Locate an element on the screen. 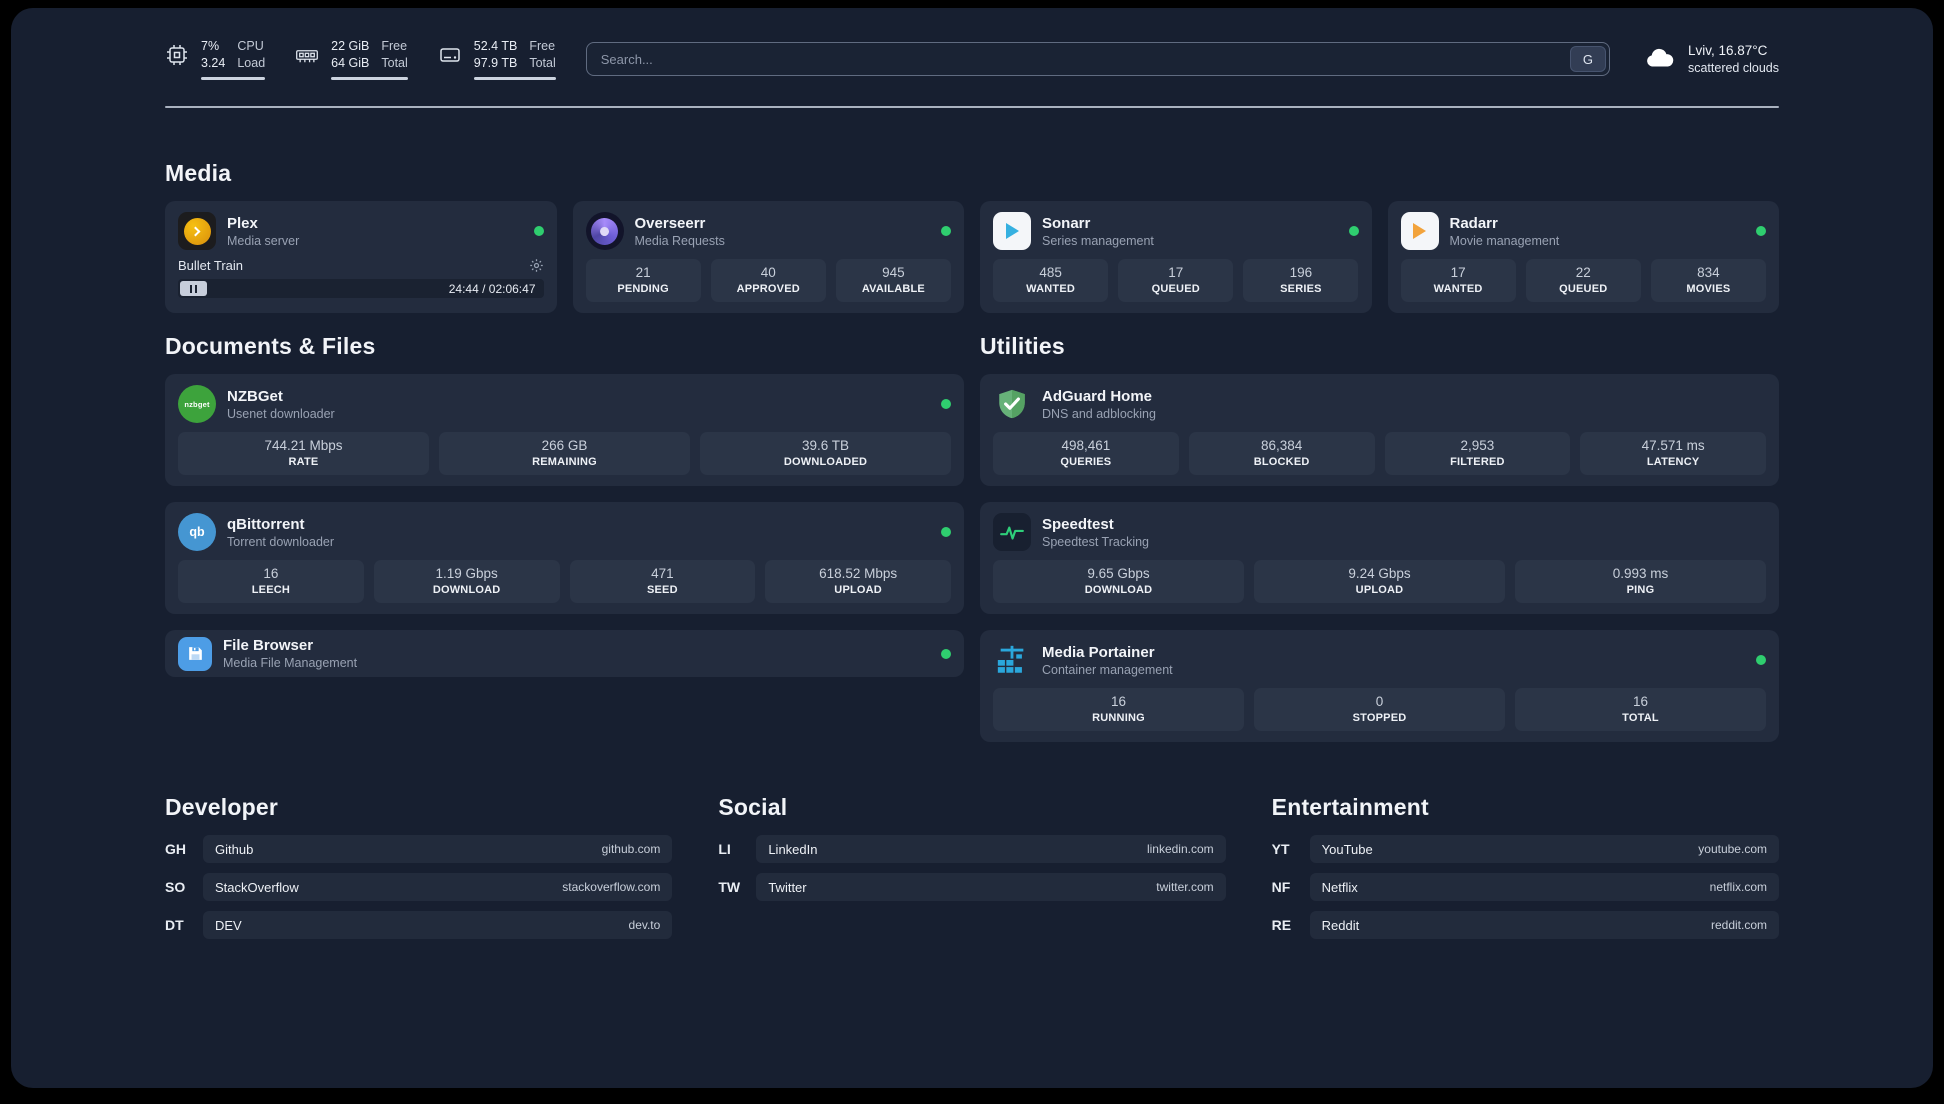 This screenshot has height=1104, width=1944. app-subtitle: Torrent downloader is located at coordinates (281, 541).